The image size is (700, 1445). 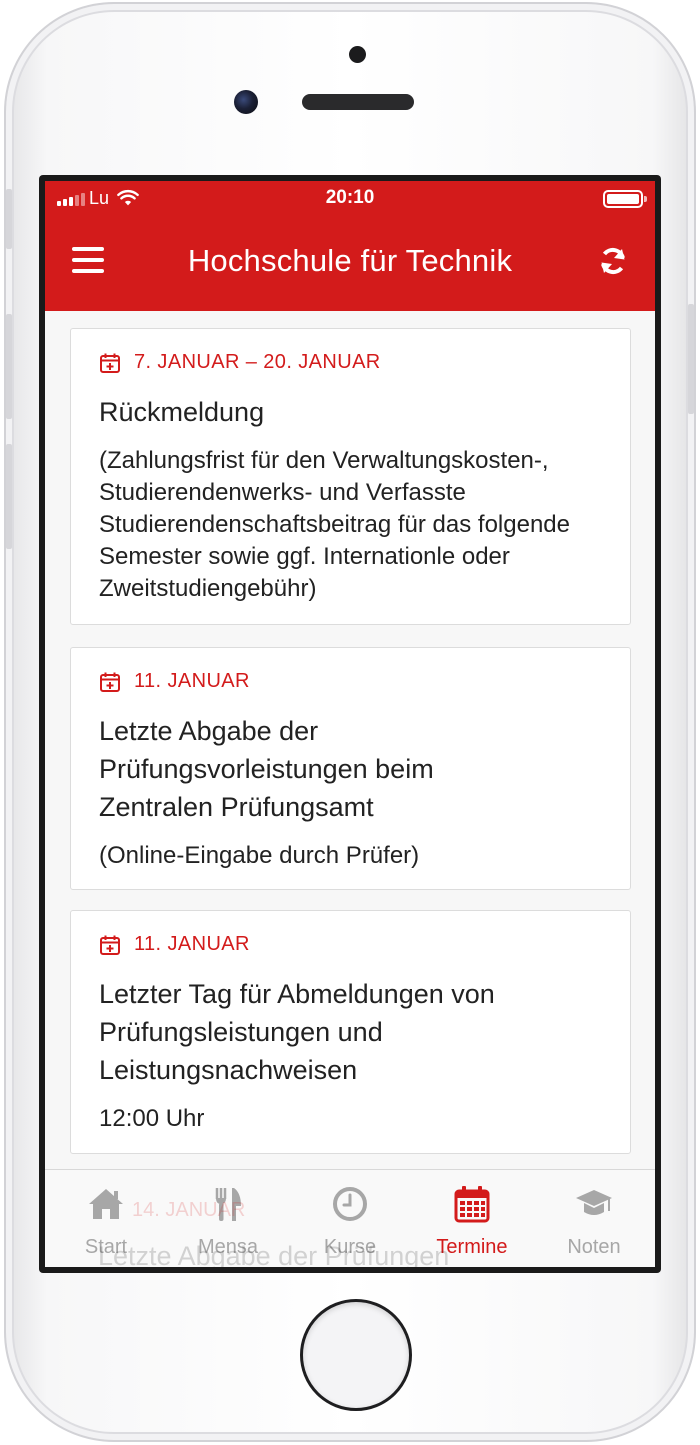 I want to click on tab-kurse: Kurse, so click(x=350, y=1218).